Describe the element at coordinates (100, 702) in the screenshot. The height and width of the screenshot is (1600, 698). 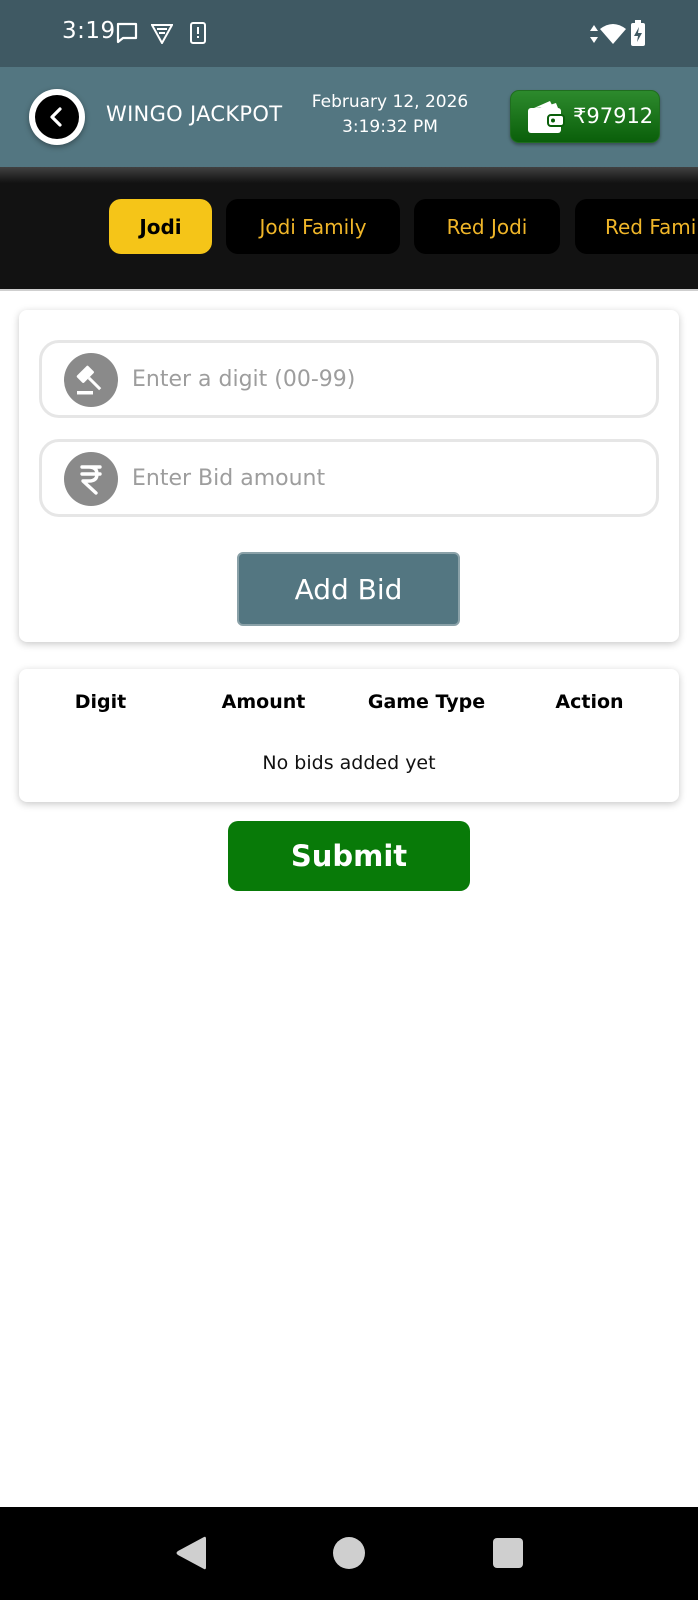
I see `column-header-digit: Digit` at that location.